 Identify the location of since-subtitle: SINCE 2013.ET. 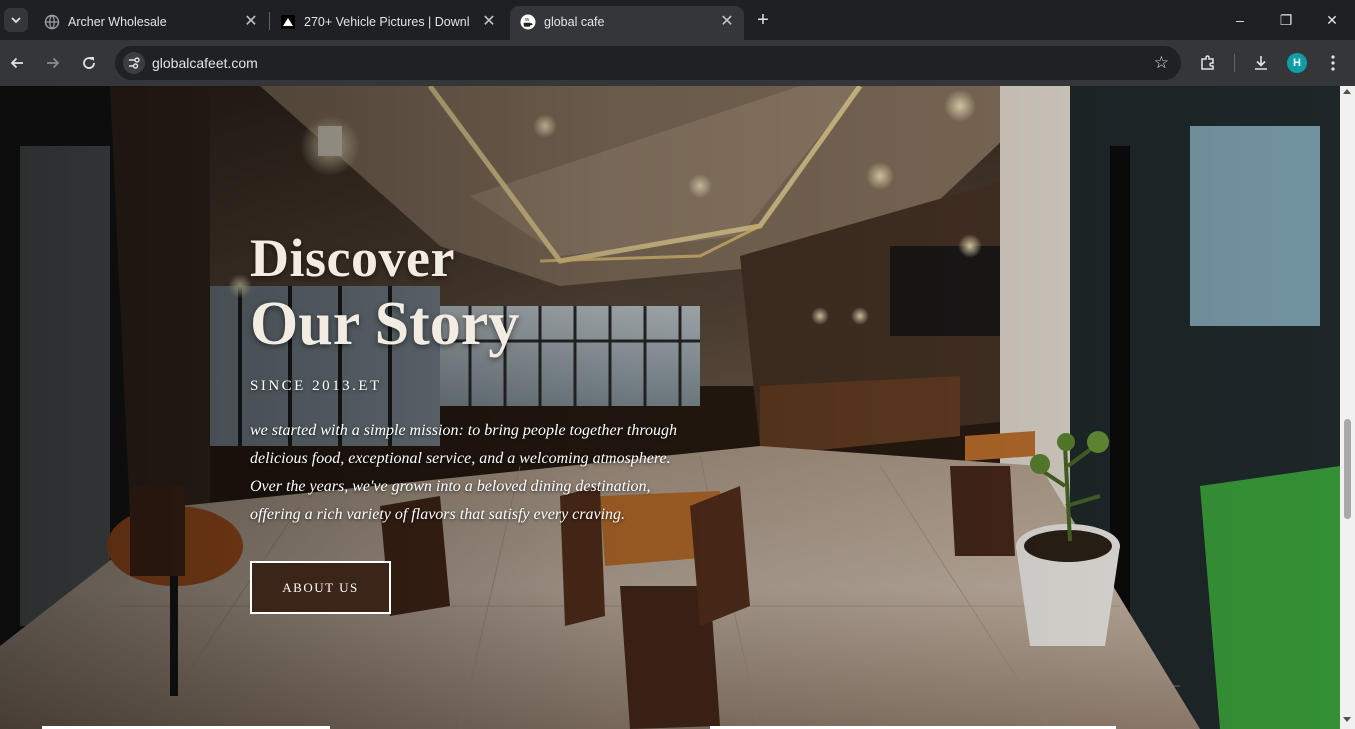
(316, 386).